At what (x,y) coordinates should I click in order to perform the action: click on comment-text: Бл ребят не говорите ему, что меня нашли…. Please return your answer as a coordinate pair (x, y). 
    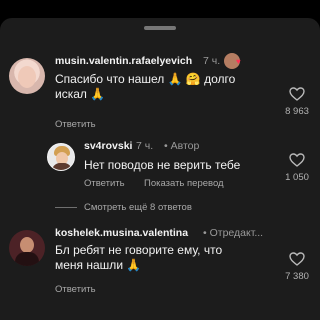
    Looking at the image, I should click on (139, 257).